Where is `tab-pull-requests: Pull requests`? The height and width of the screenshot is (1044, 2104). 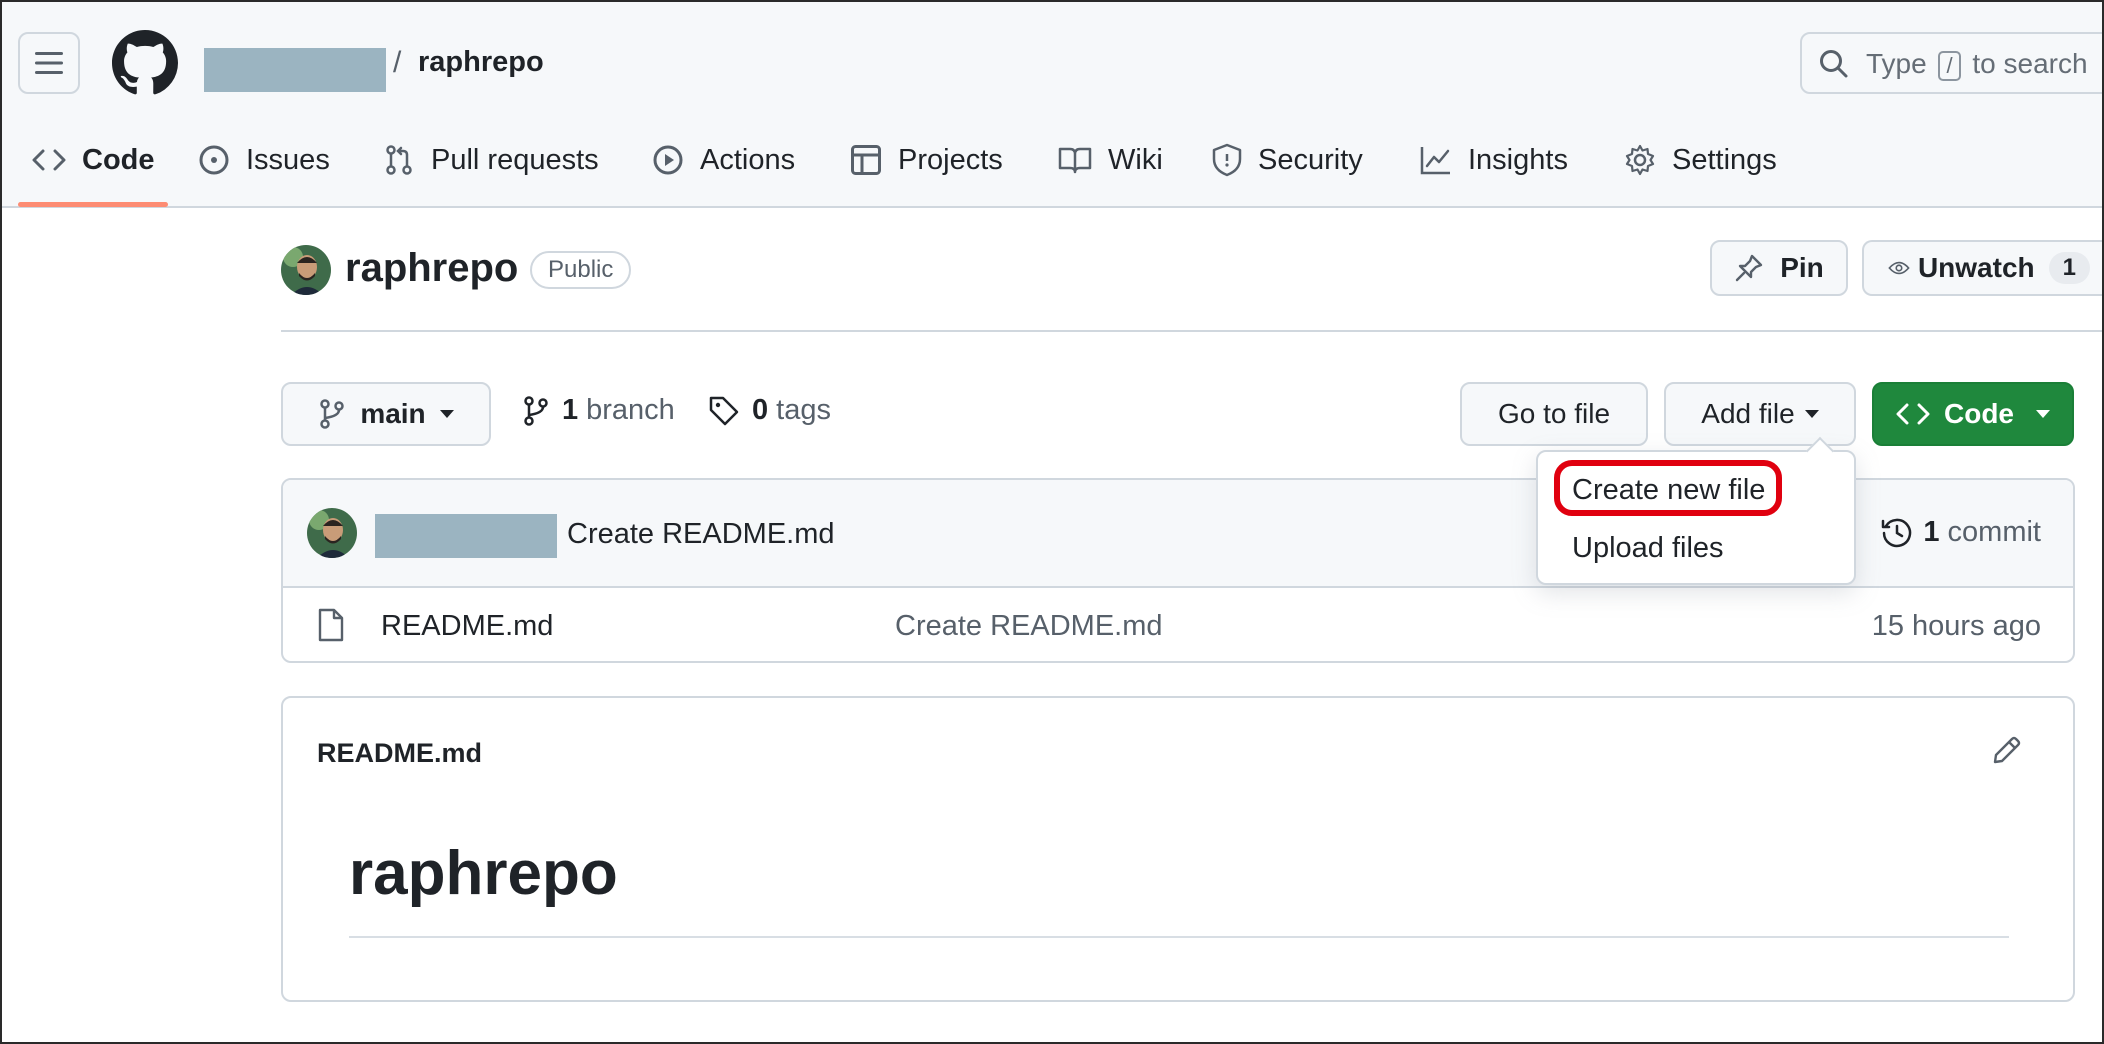
tab-pull-requests: Pull requests is located at coordinates (491, 160).